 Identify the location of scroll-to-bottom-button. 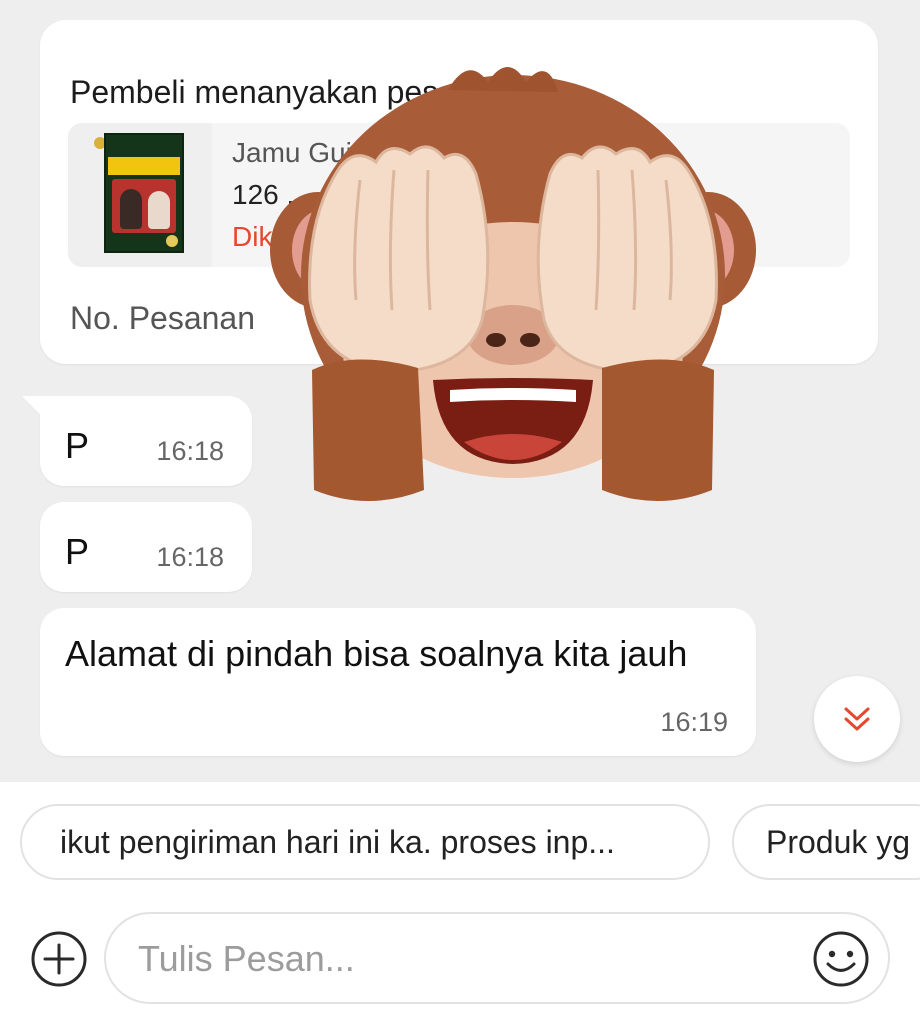
(857, 719).